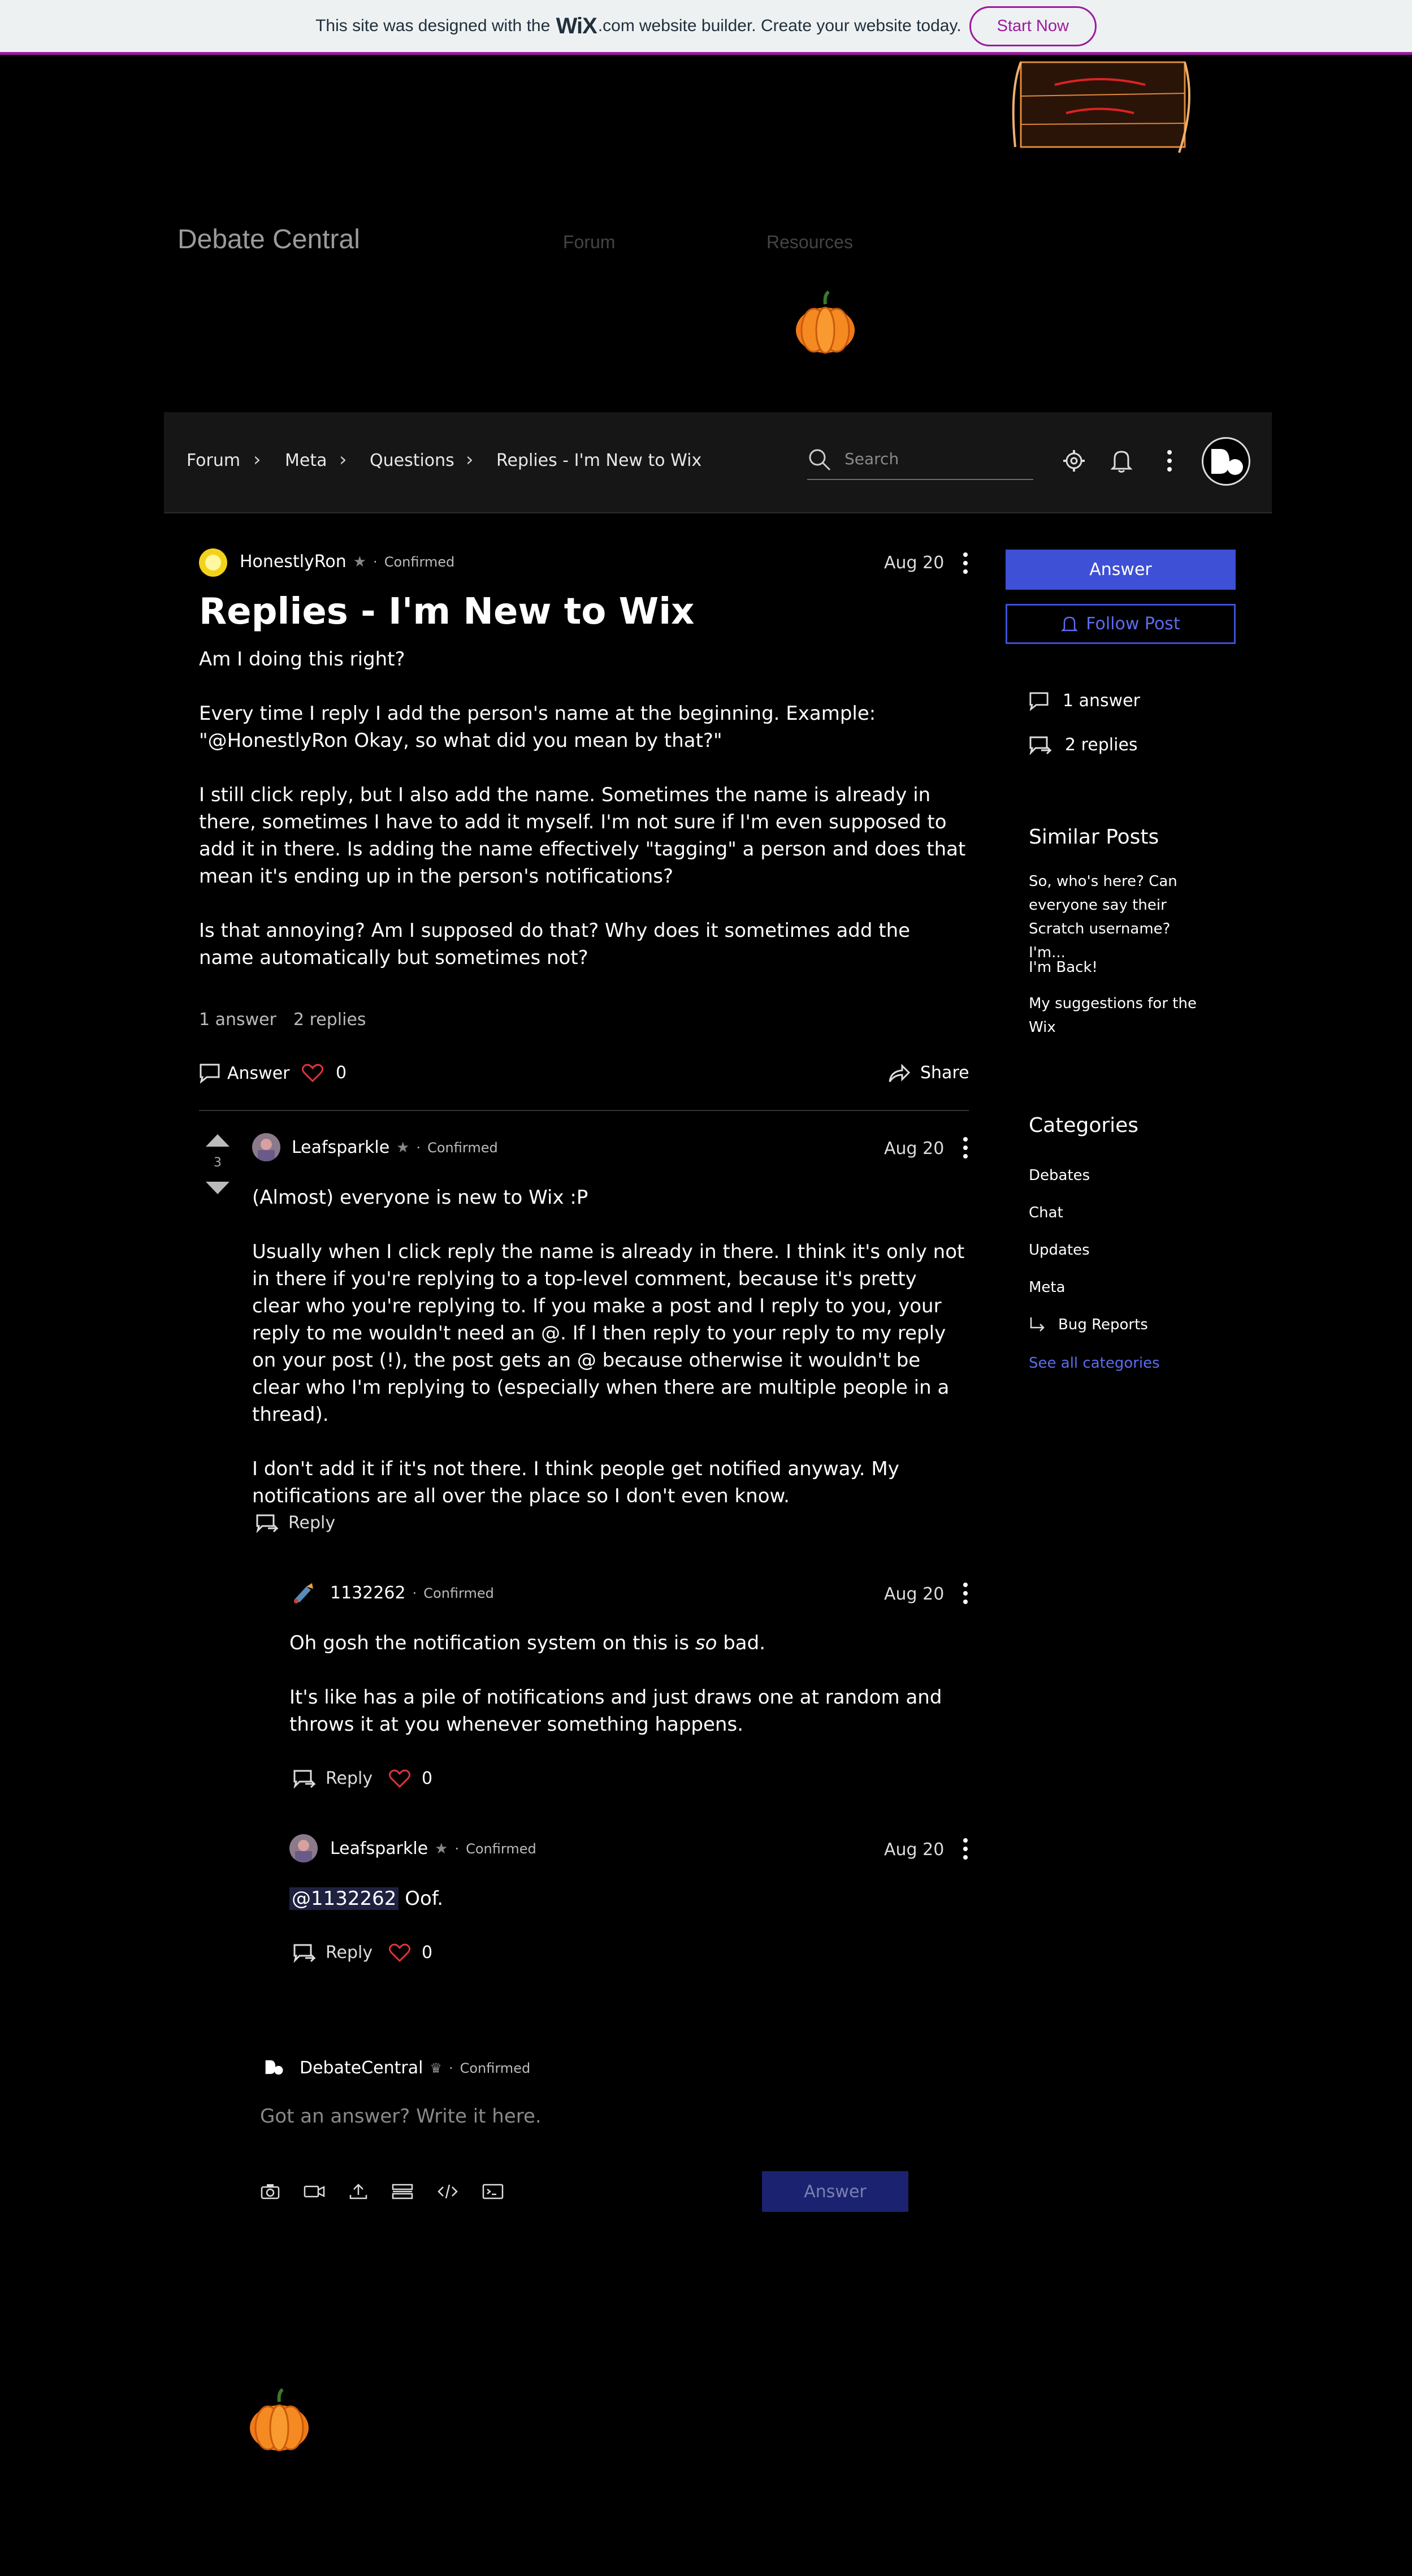 This screenshot has height=2576, width=1412. I want to click on upload-icon, so click(358, 2191).